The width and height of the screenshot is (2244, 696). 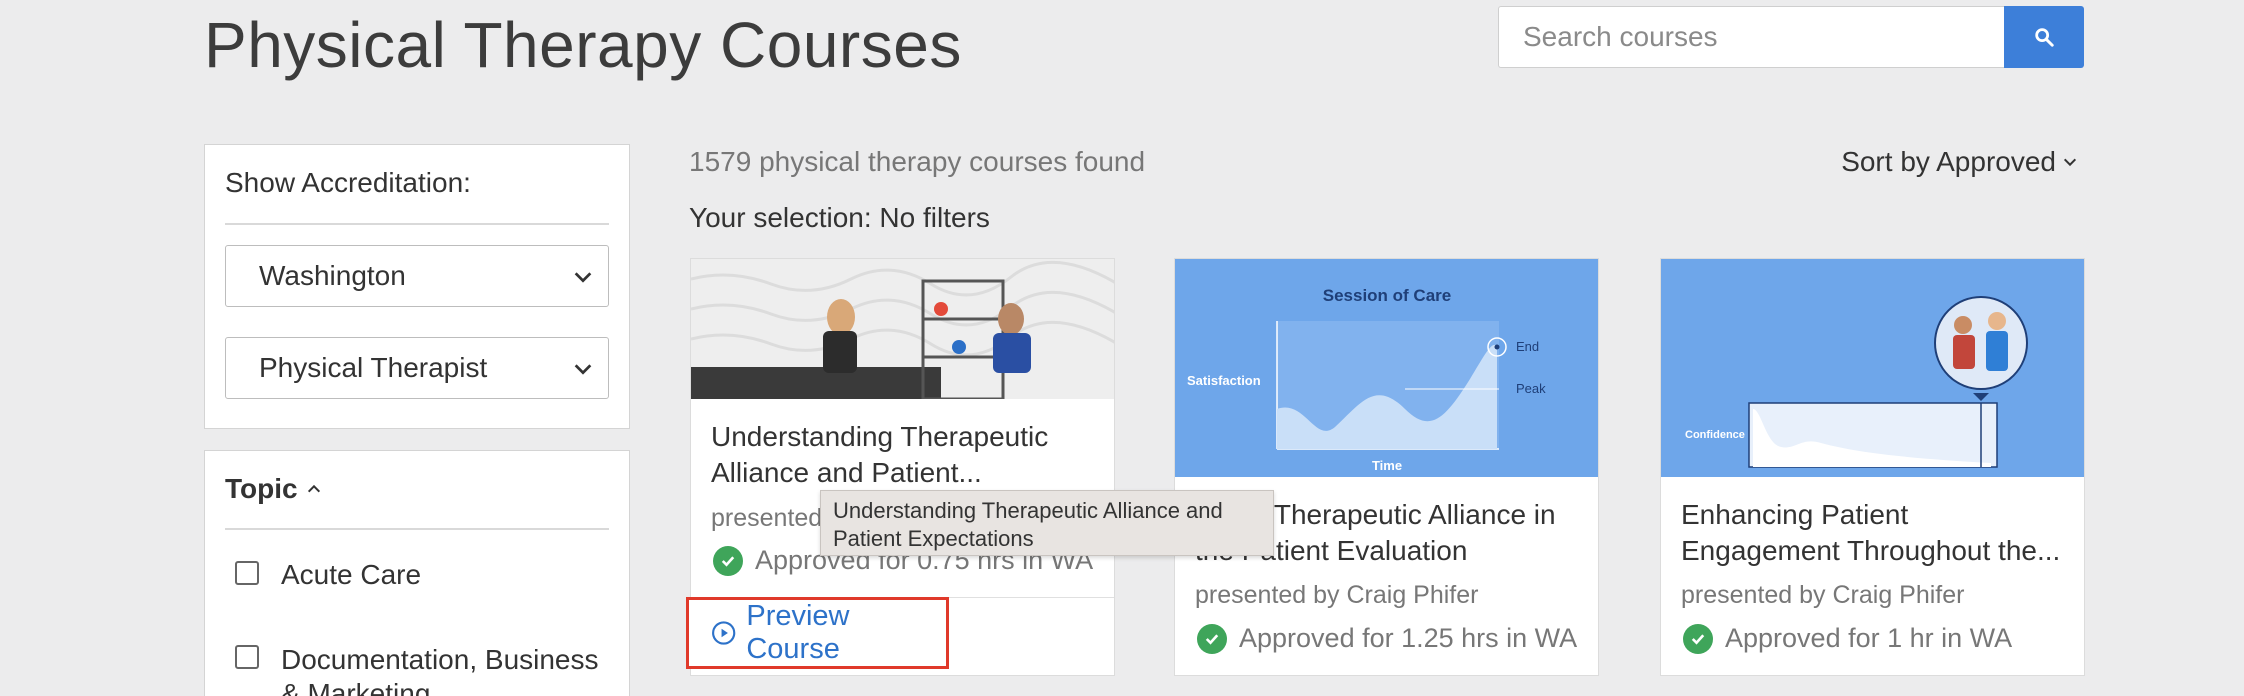 I want to click on course-thumbnail: Confidence, so click(x=1872, y=368).